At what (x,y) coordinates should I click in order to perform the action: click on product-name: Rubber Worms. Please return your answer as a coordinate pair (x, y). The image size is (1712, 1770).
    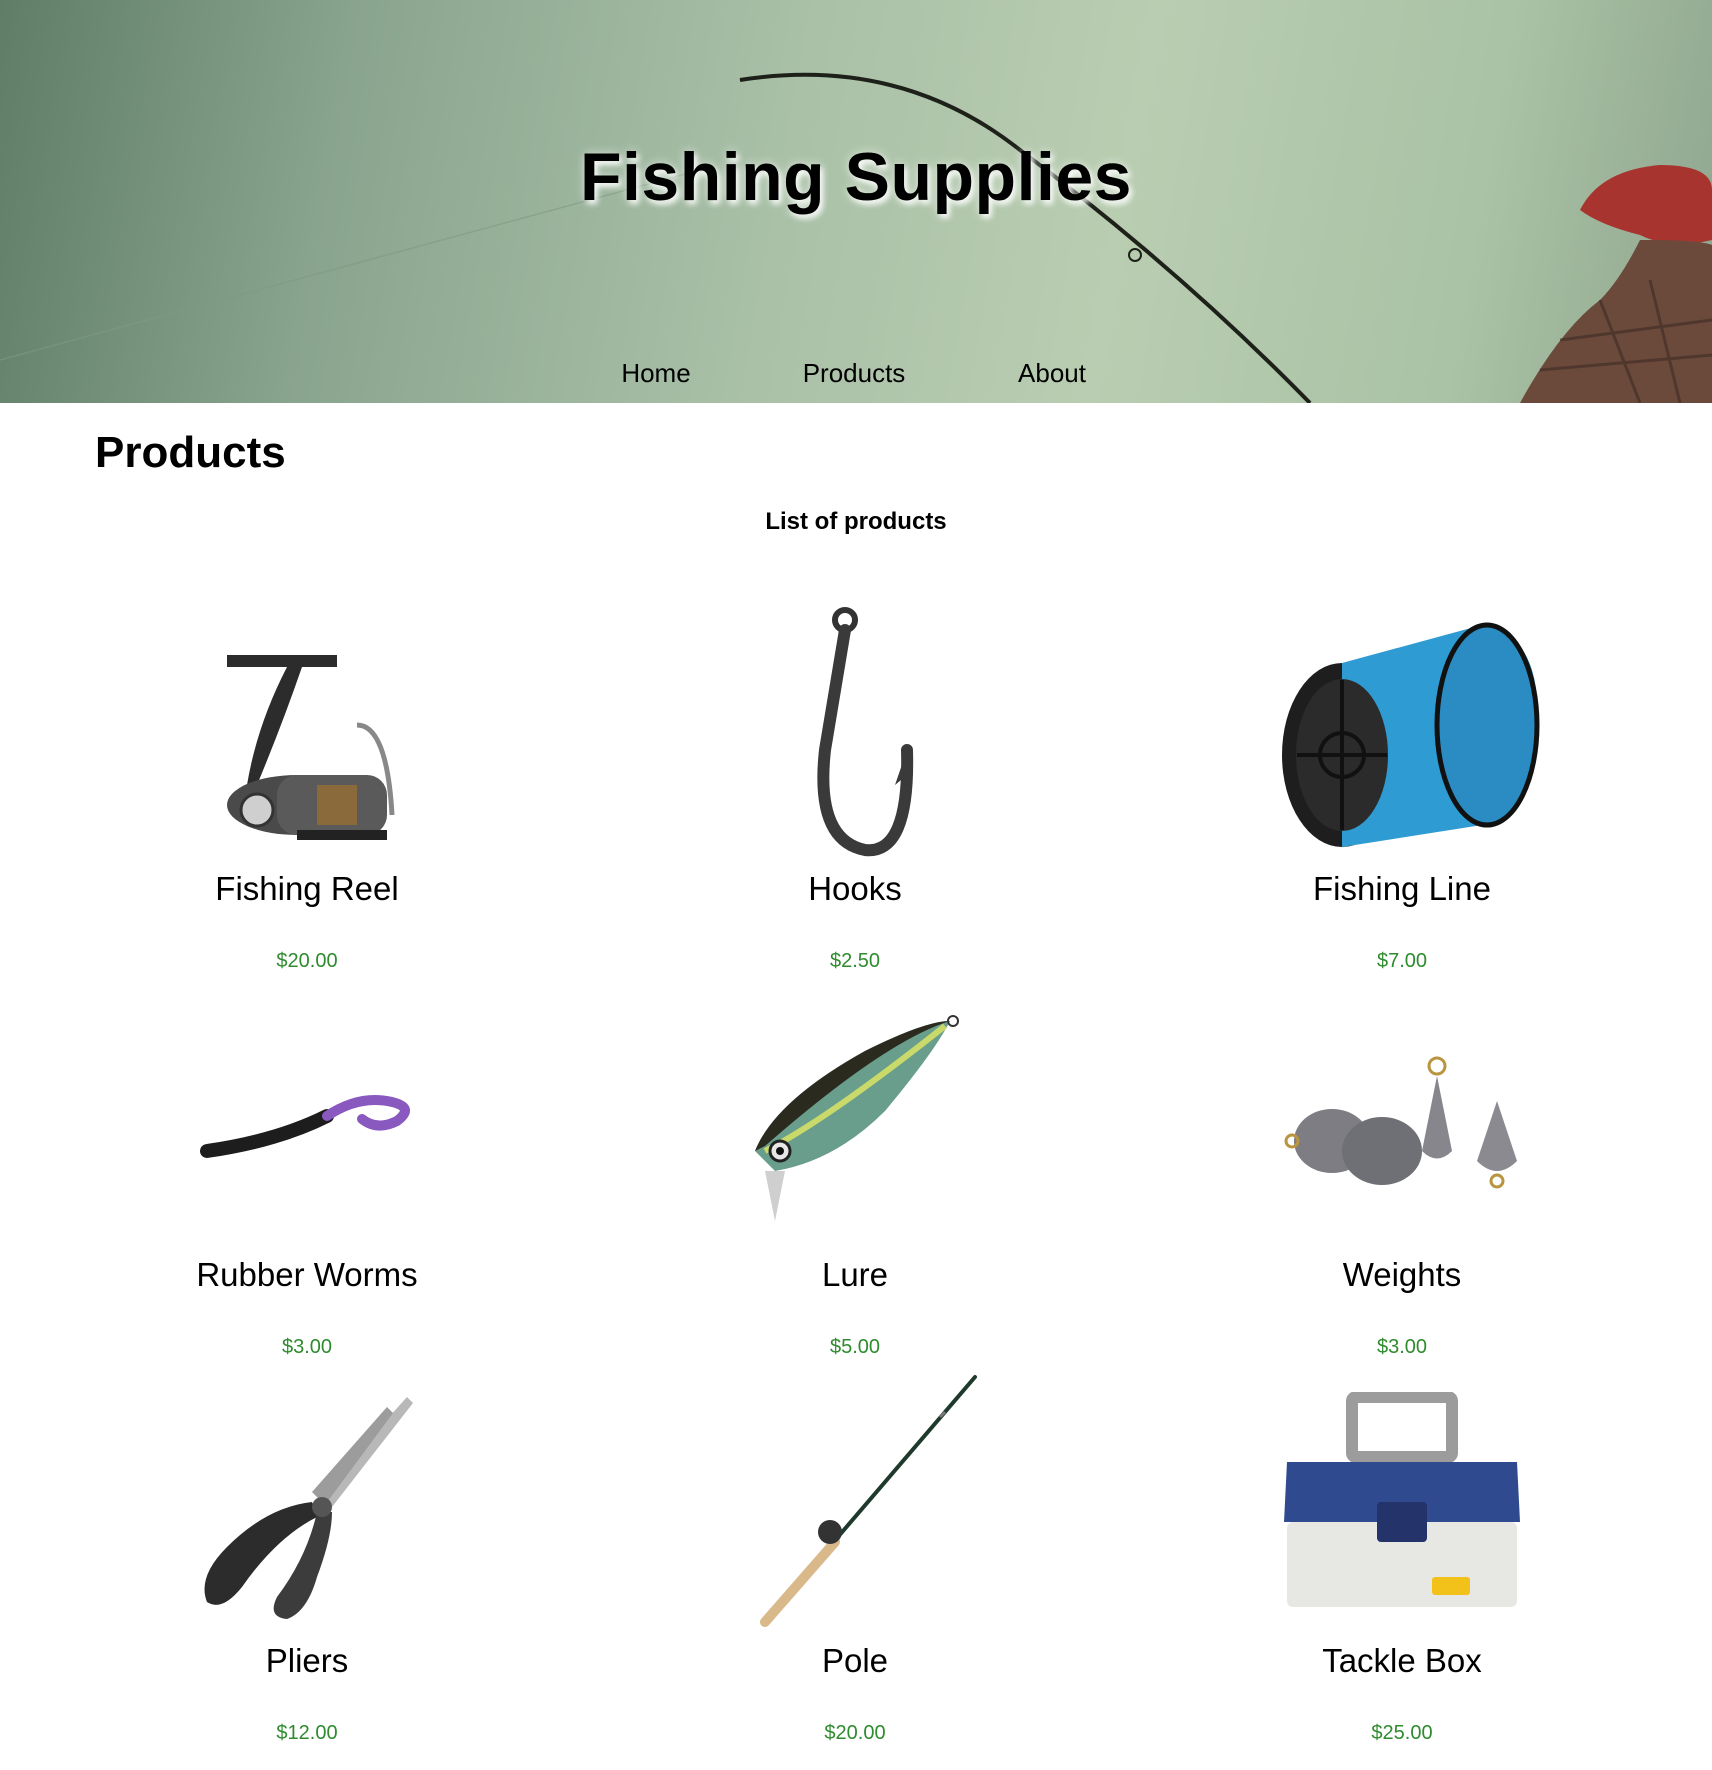
    Looking at the image, I should click on (307, 1275).